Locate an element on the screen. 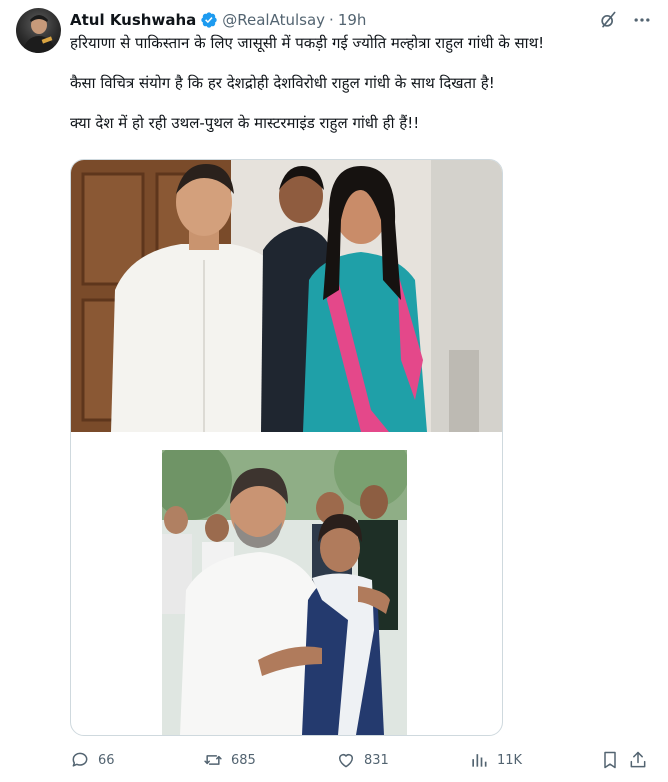 The image size is (668, 782). retweet-icon is located at coordinates (213, 760).